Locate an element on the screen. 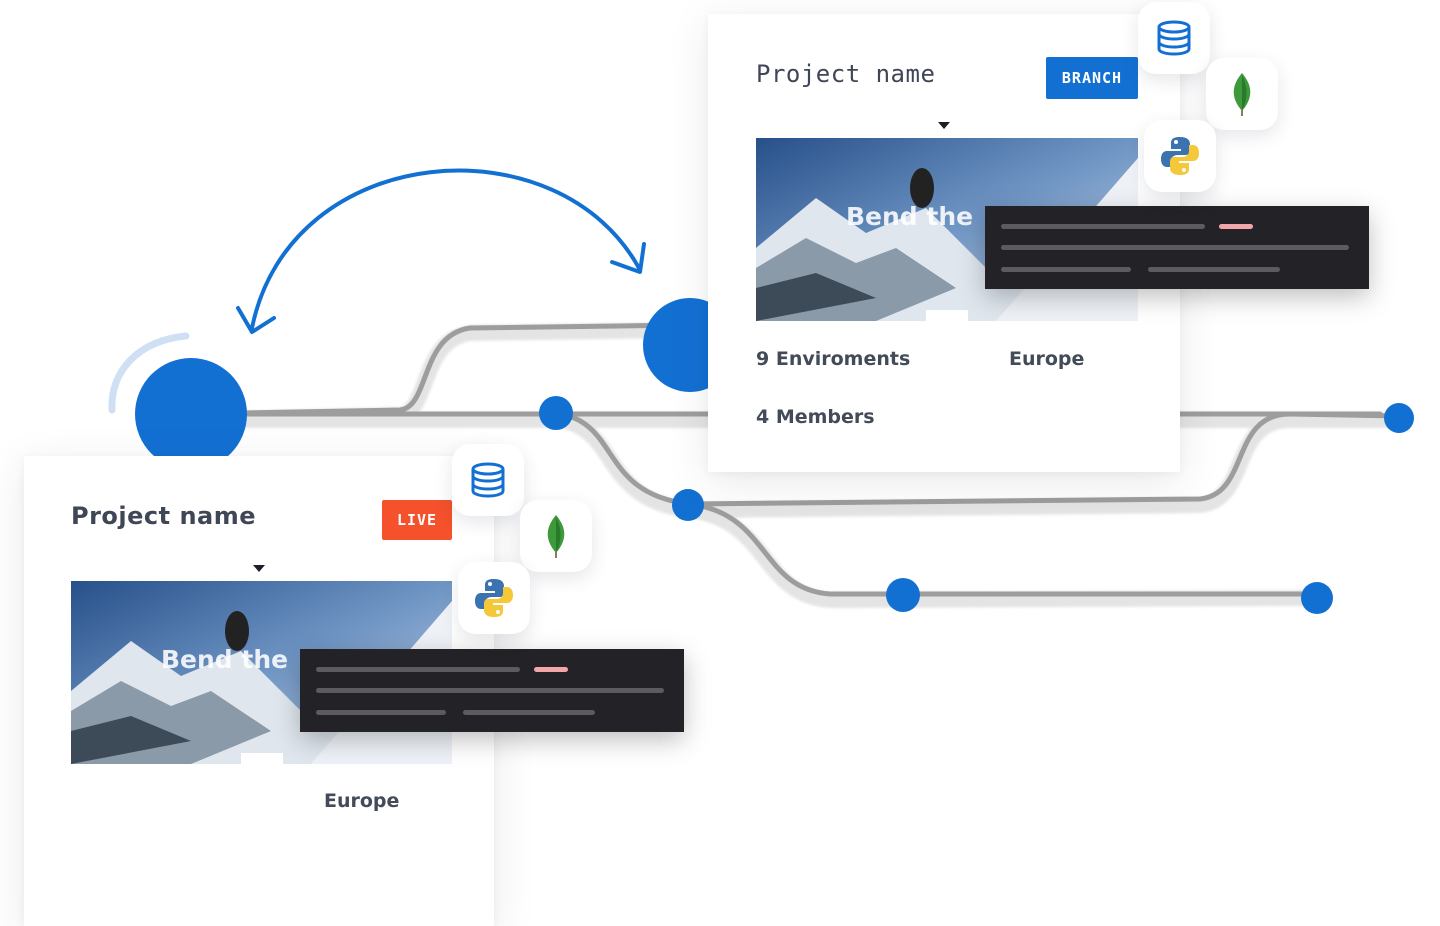 The height and width of the screenshot is (926, 1440). environments-count: 9 Enviroments is located at coordinates (833, 359).